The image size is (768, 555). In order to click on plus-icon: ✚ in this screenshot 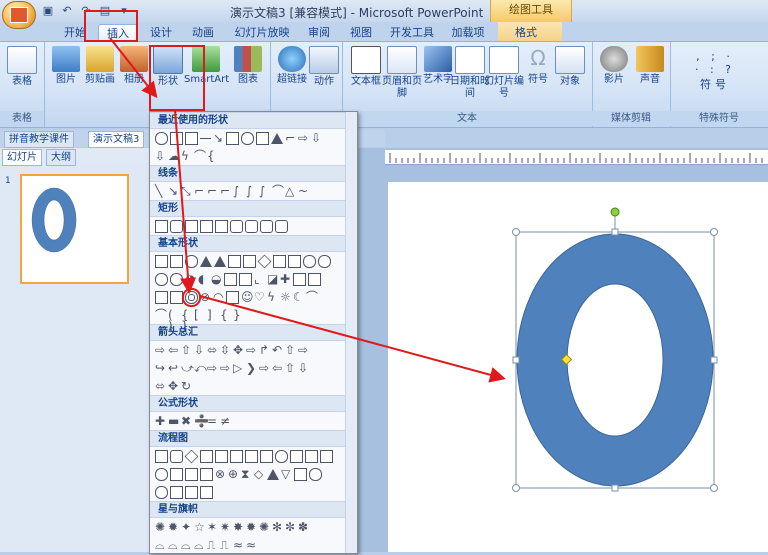, I will do `click(160, 421)`.